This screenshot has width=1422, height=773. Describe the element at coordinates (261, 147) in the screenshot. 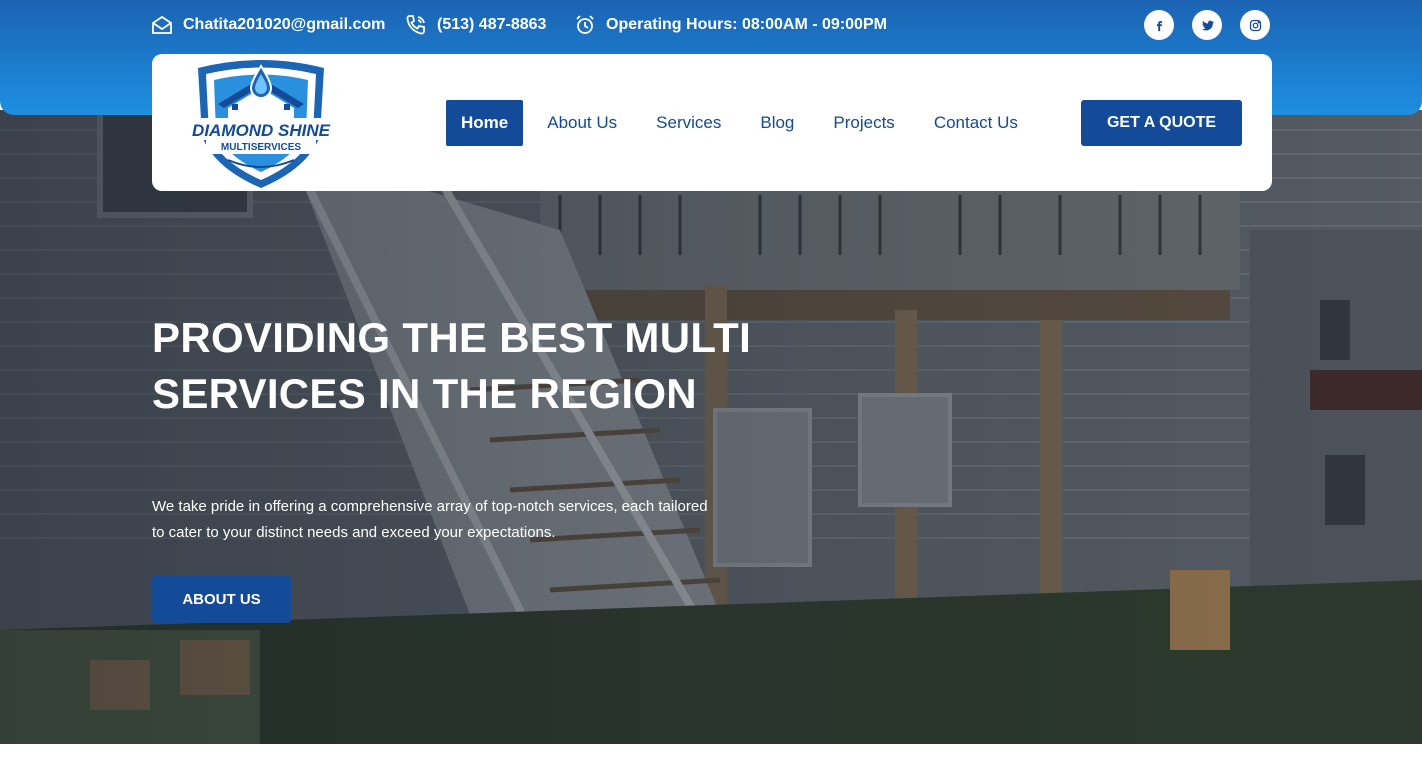

I see `logo-line2: MULTISERVICES` at that location.